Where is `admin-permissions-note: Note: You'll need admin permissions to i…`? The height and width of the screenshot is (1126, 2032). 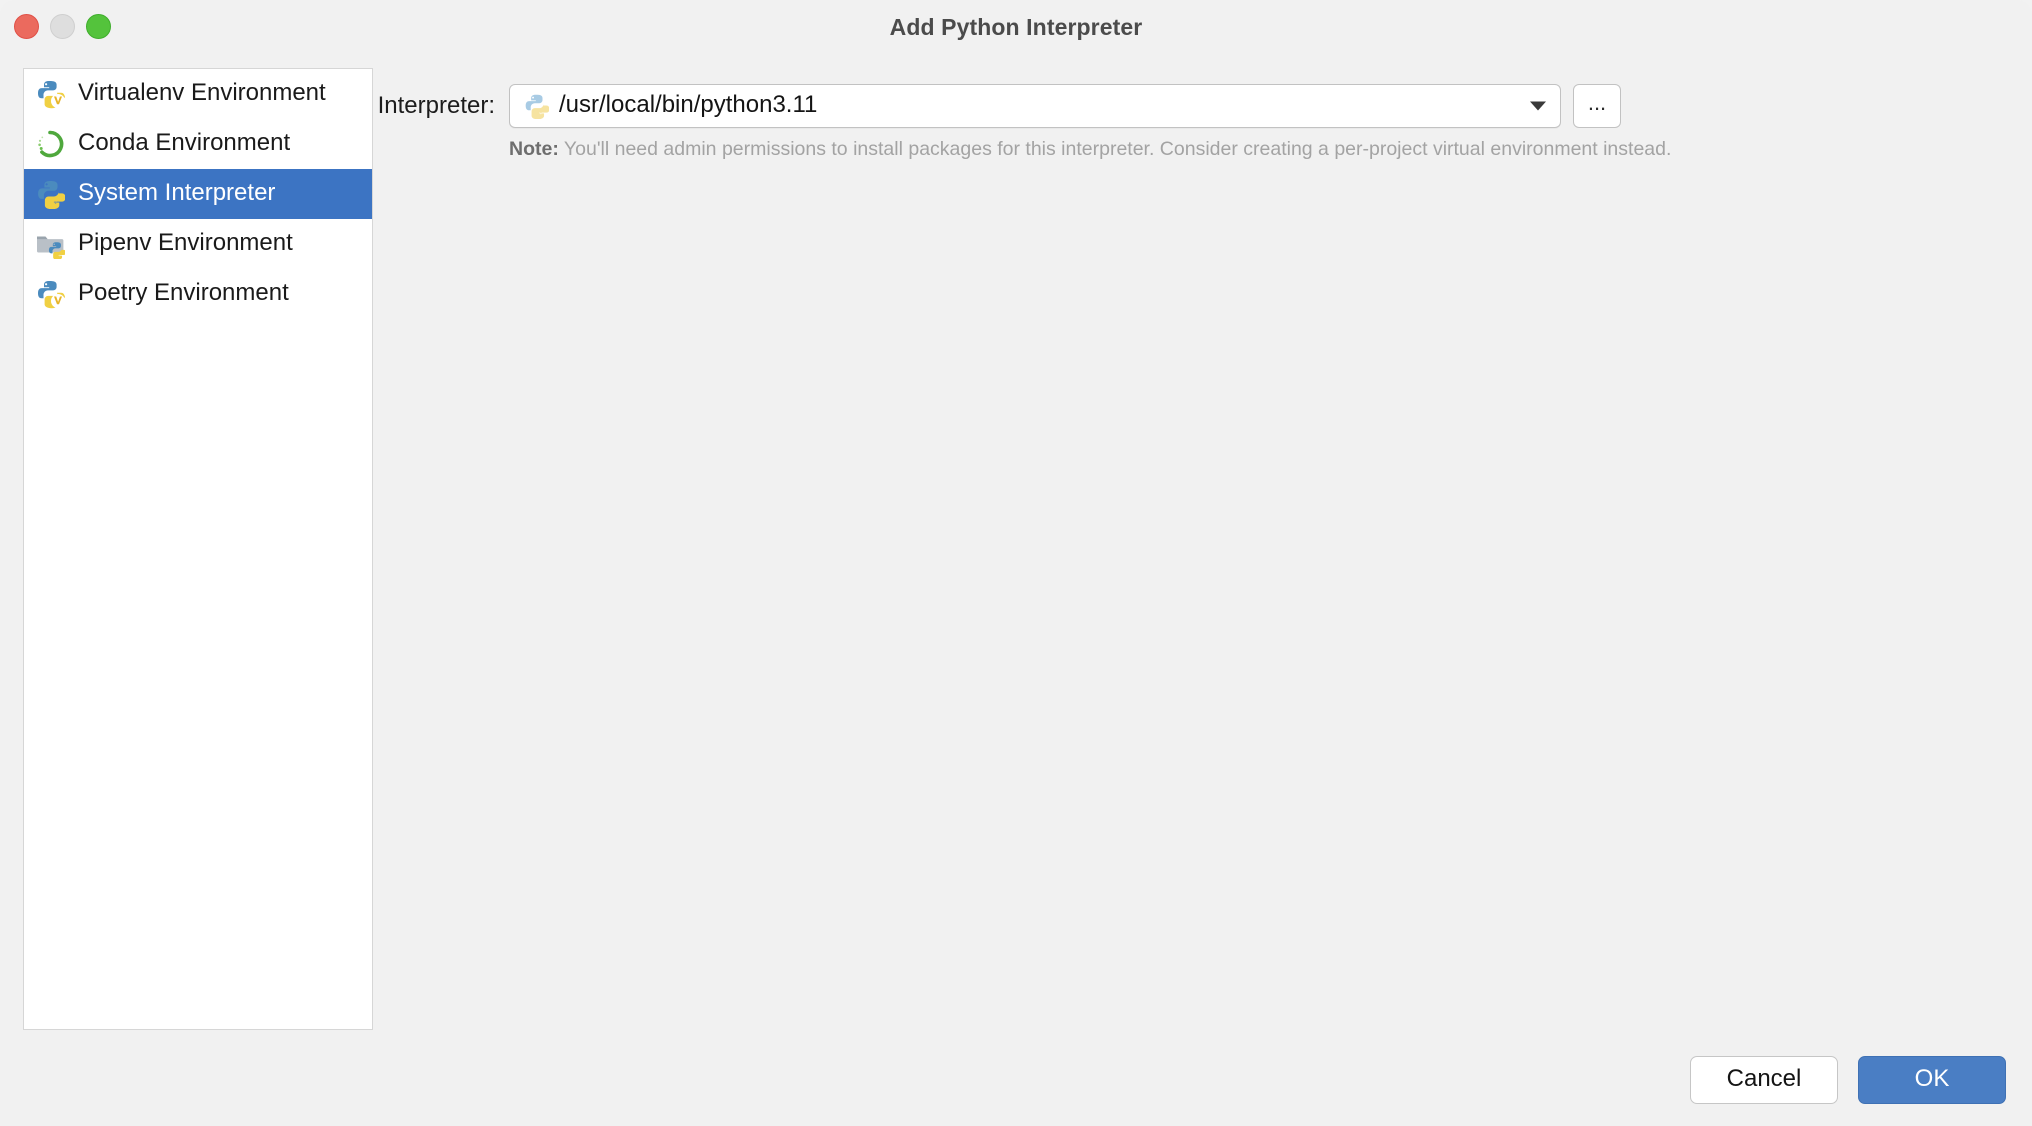
admin-permissions-note: Note: You'll need admin permissions to i… is located at coordinates (1090, 149).